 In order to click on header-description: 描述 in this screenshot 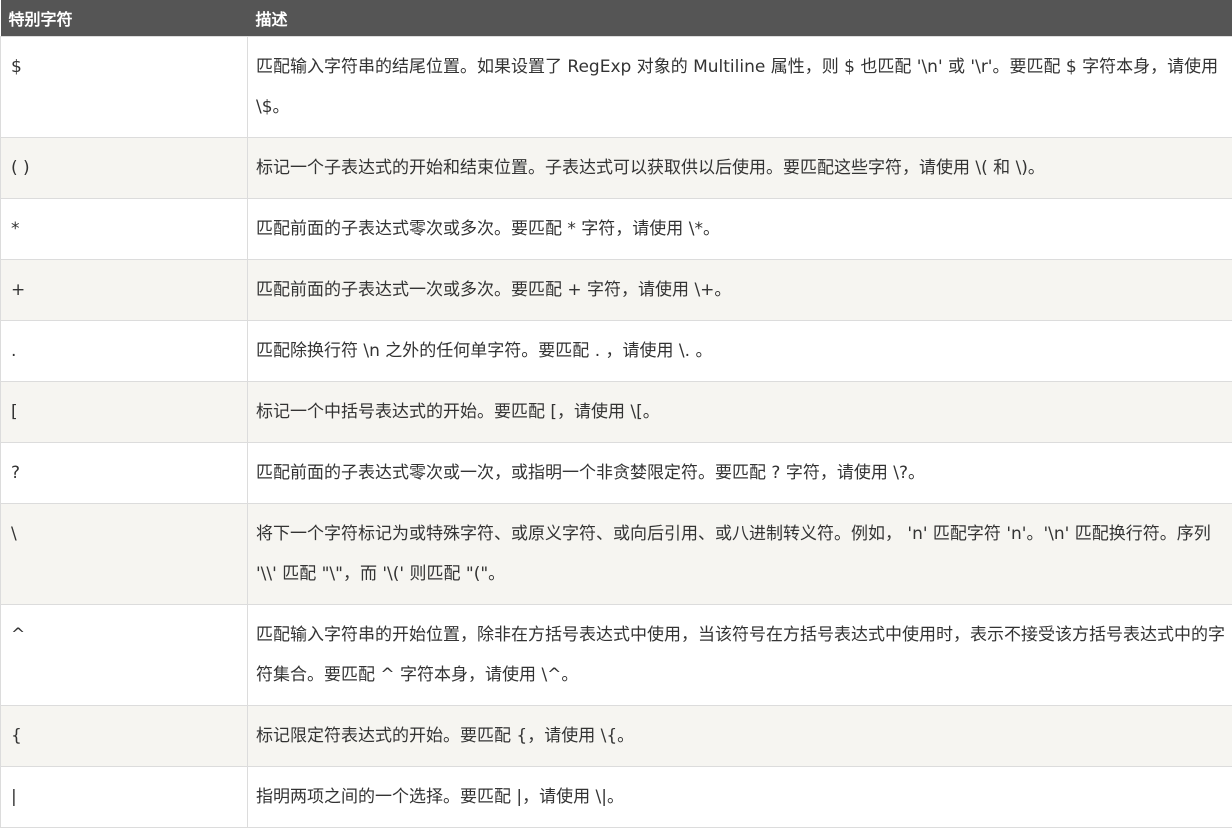, I will do `click(740, 18)`.